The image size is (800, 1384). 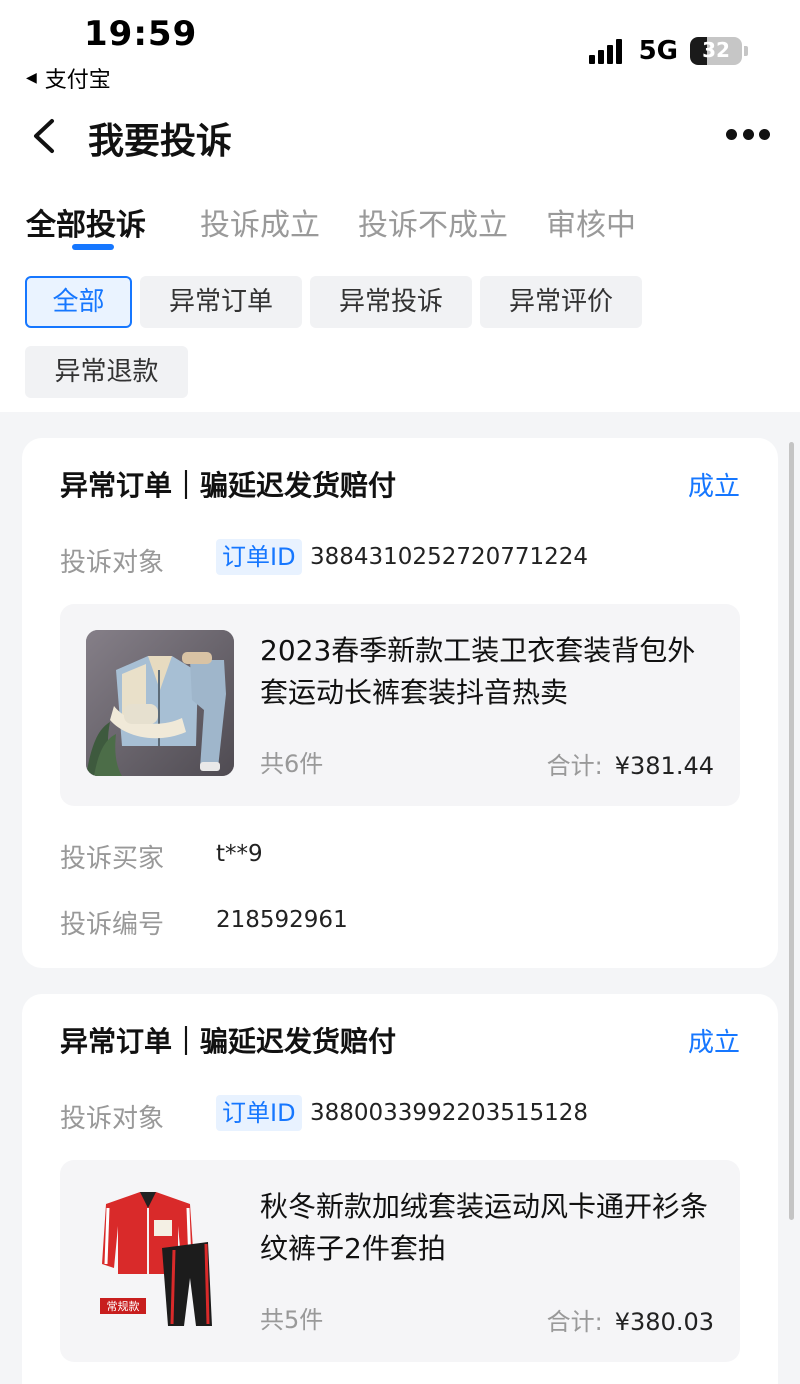 I want to click on status-indicators: 5G 32, so click(x=668, y=51).